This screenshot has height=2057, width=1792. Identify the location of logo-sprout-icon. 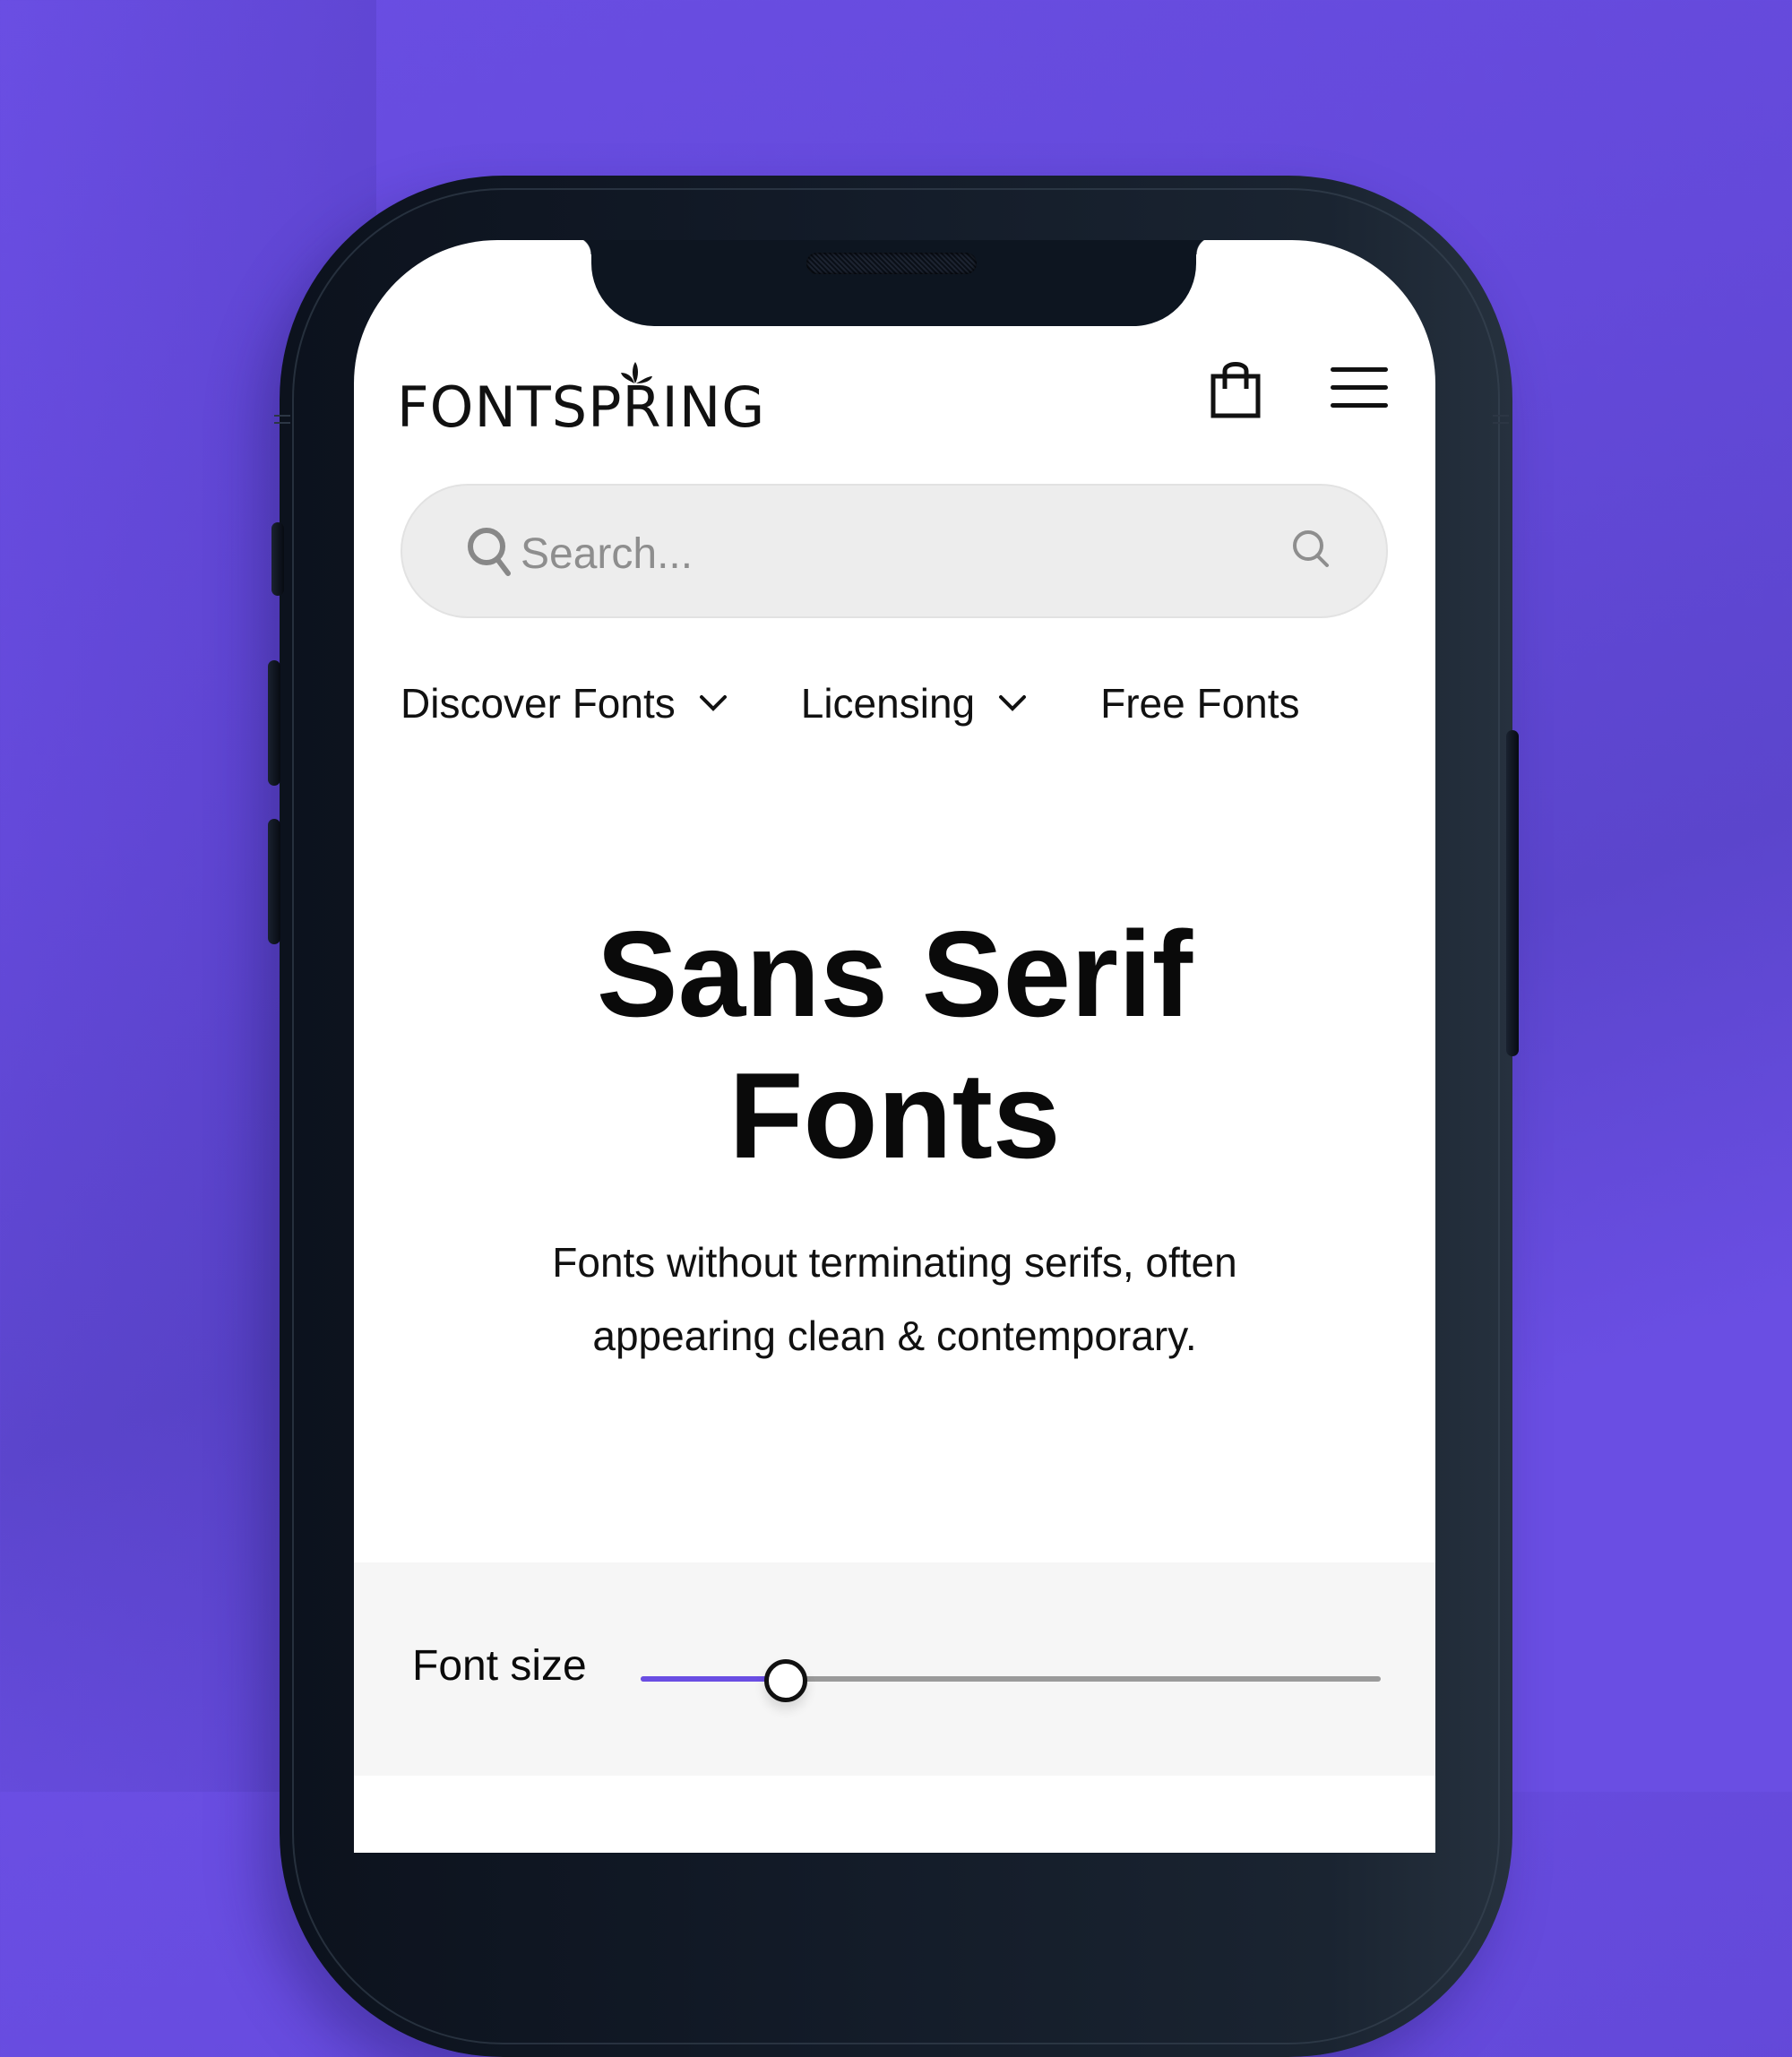
(637, 372).